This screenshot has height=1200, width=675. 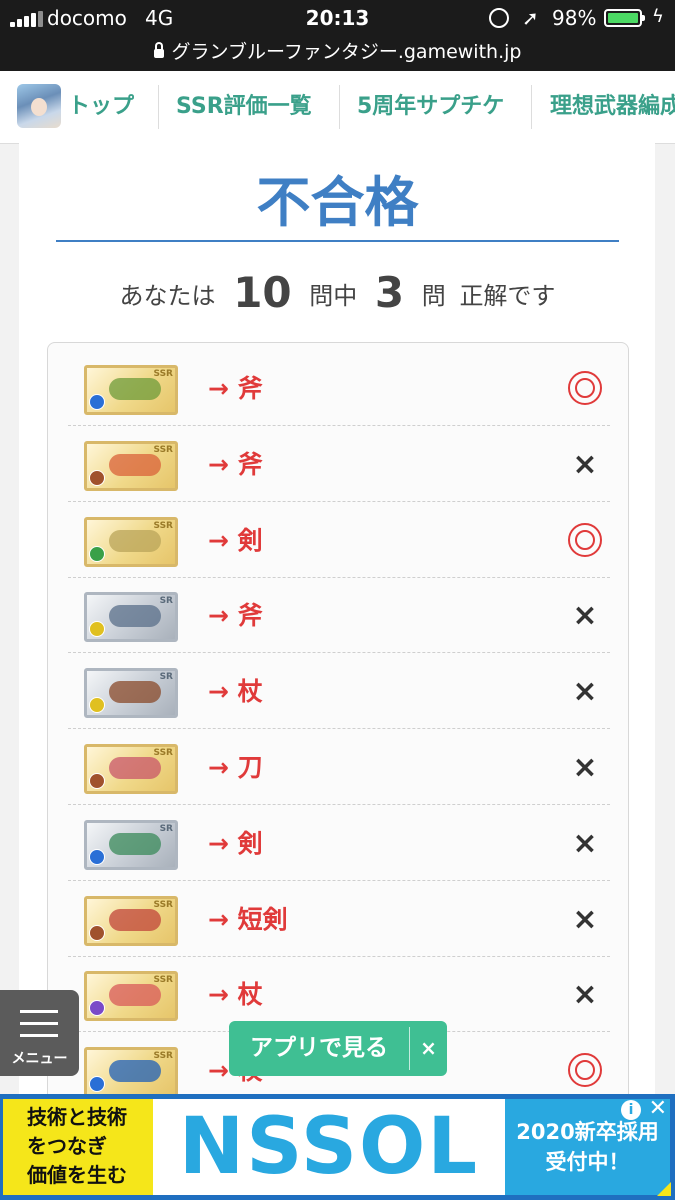 I want to click on ad-recruit-line: 受付中！, so click(x=587, y=1162).